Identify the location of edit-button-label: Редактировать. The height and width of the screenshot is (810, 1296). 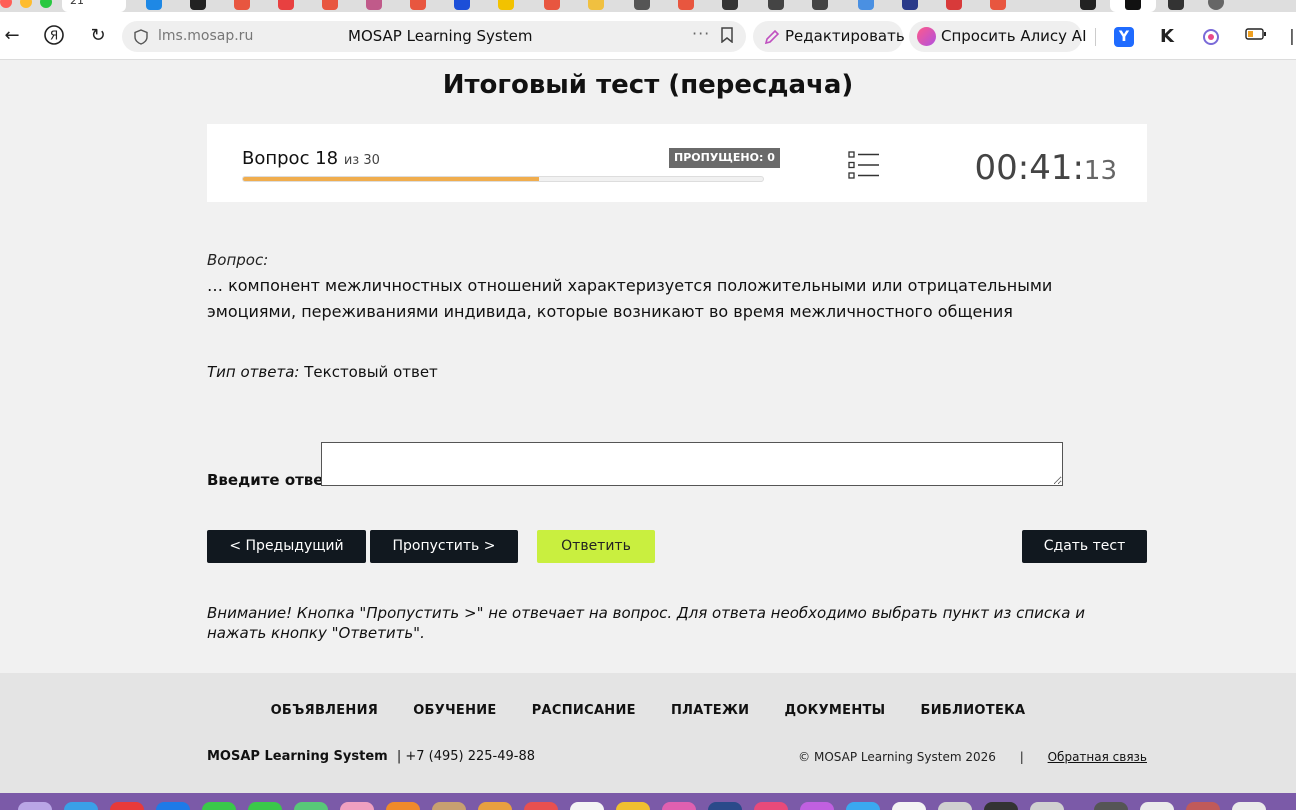
(845, 36).